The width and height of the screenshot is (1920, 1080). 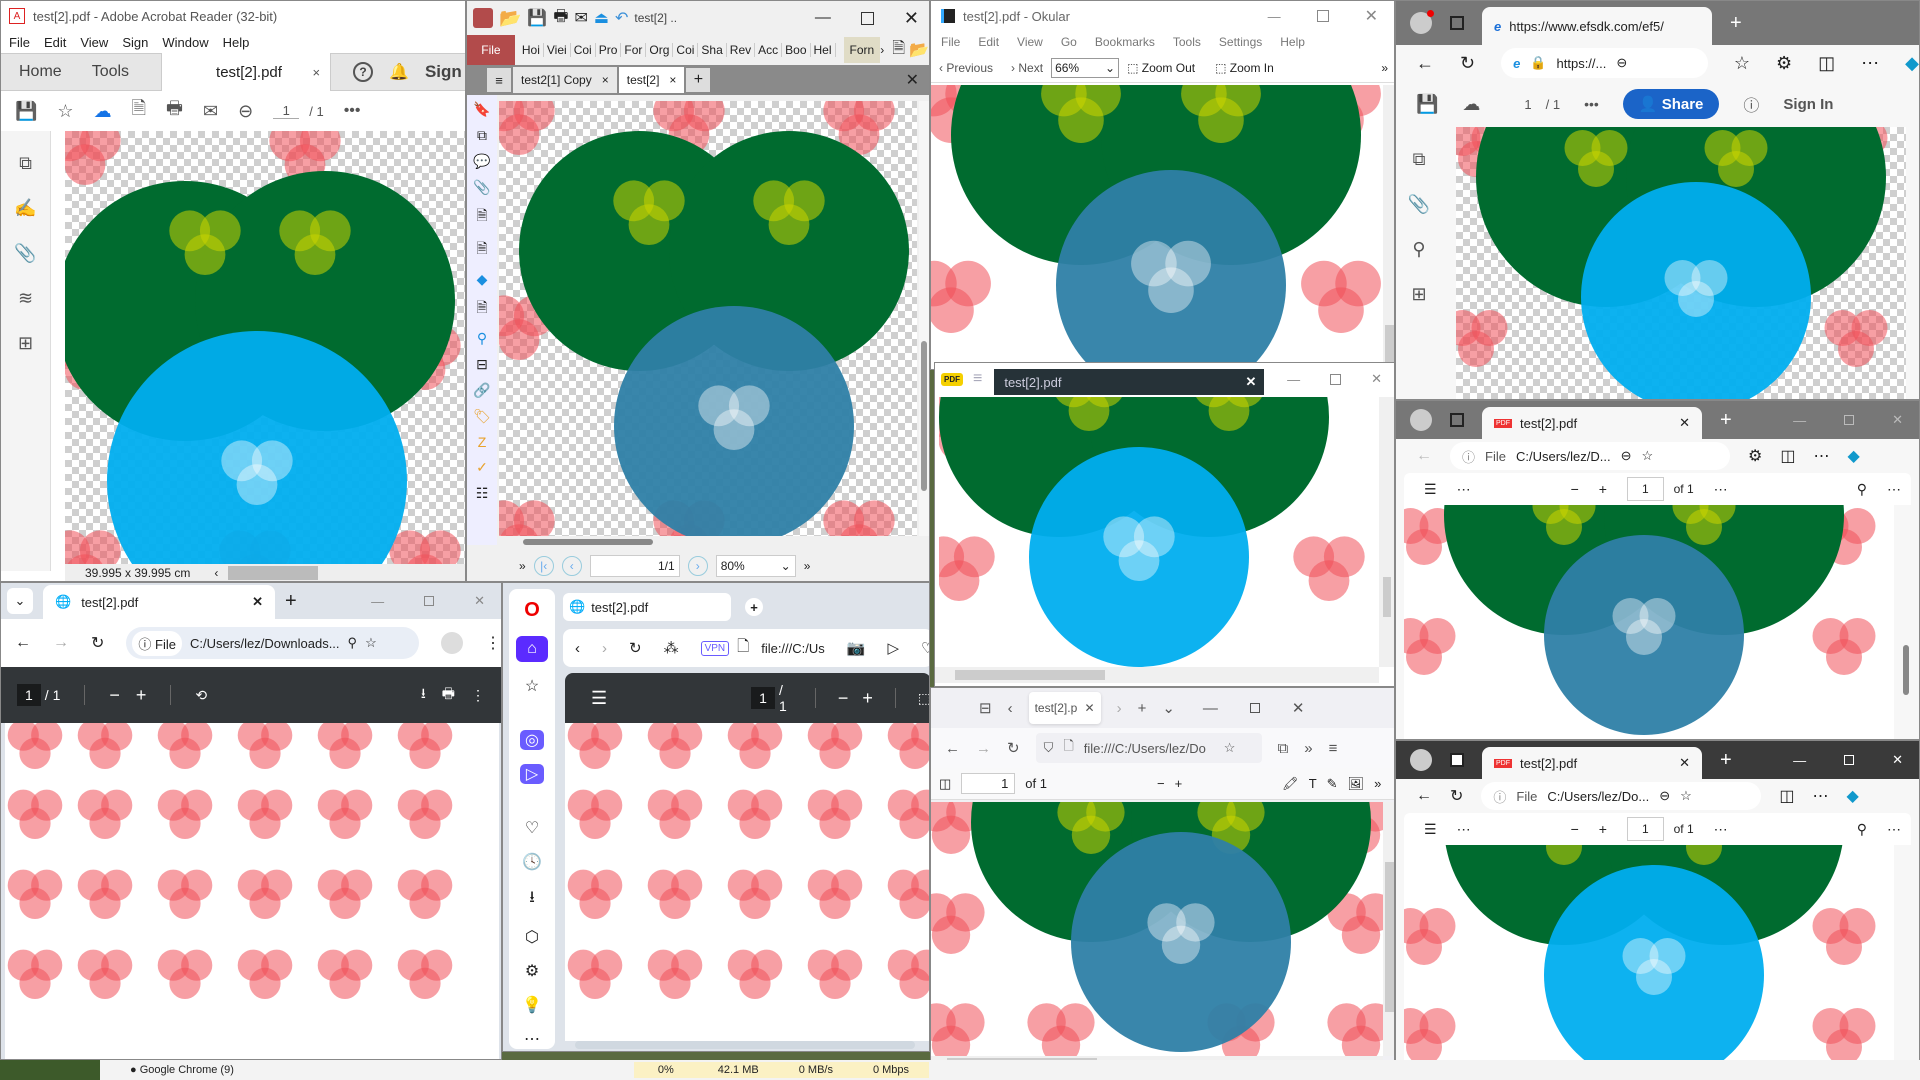 What do you see at coordinates (634, 566) in the screenshot?
I see `page-input: 1/1` at bounding box center [634, 566].